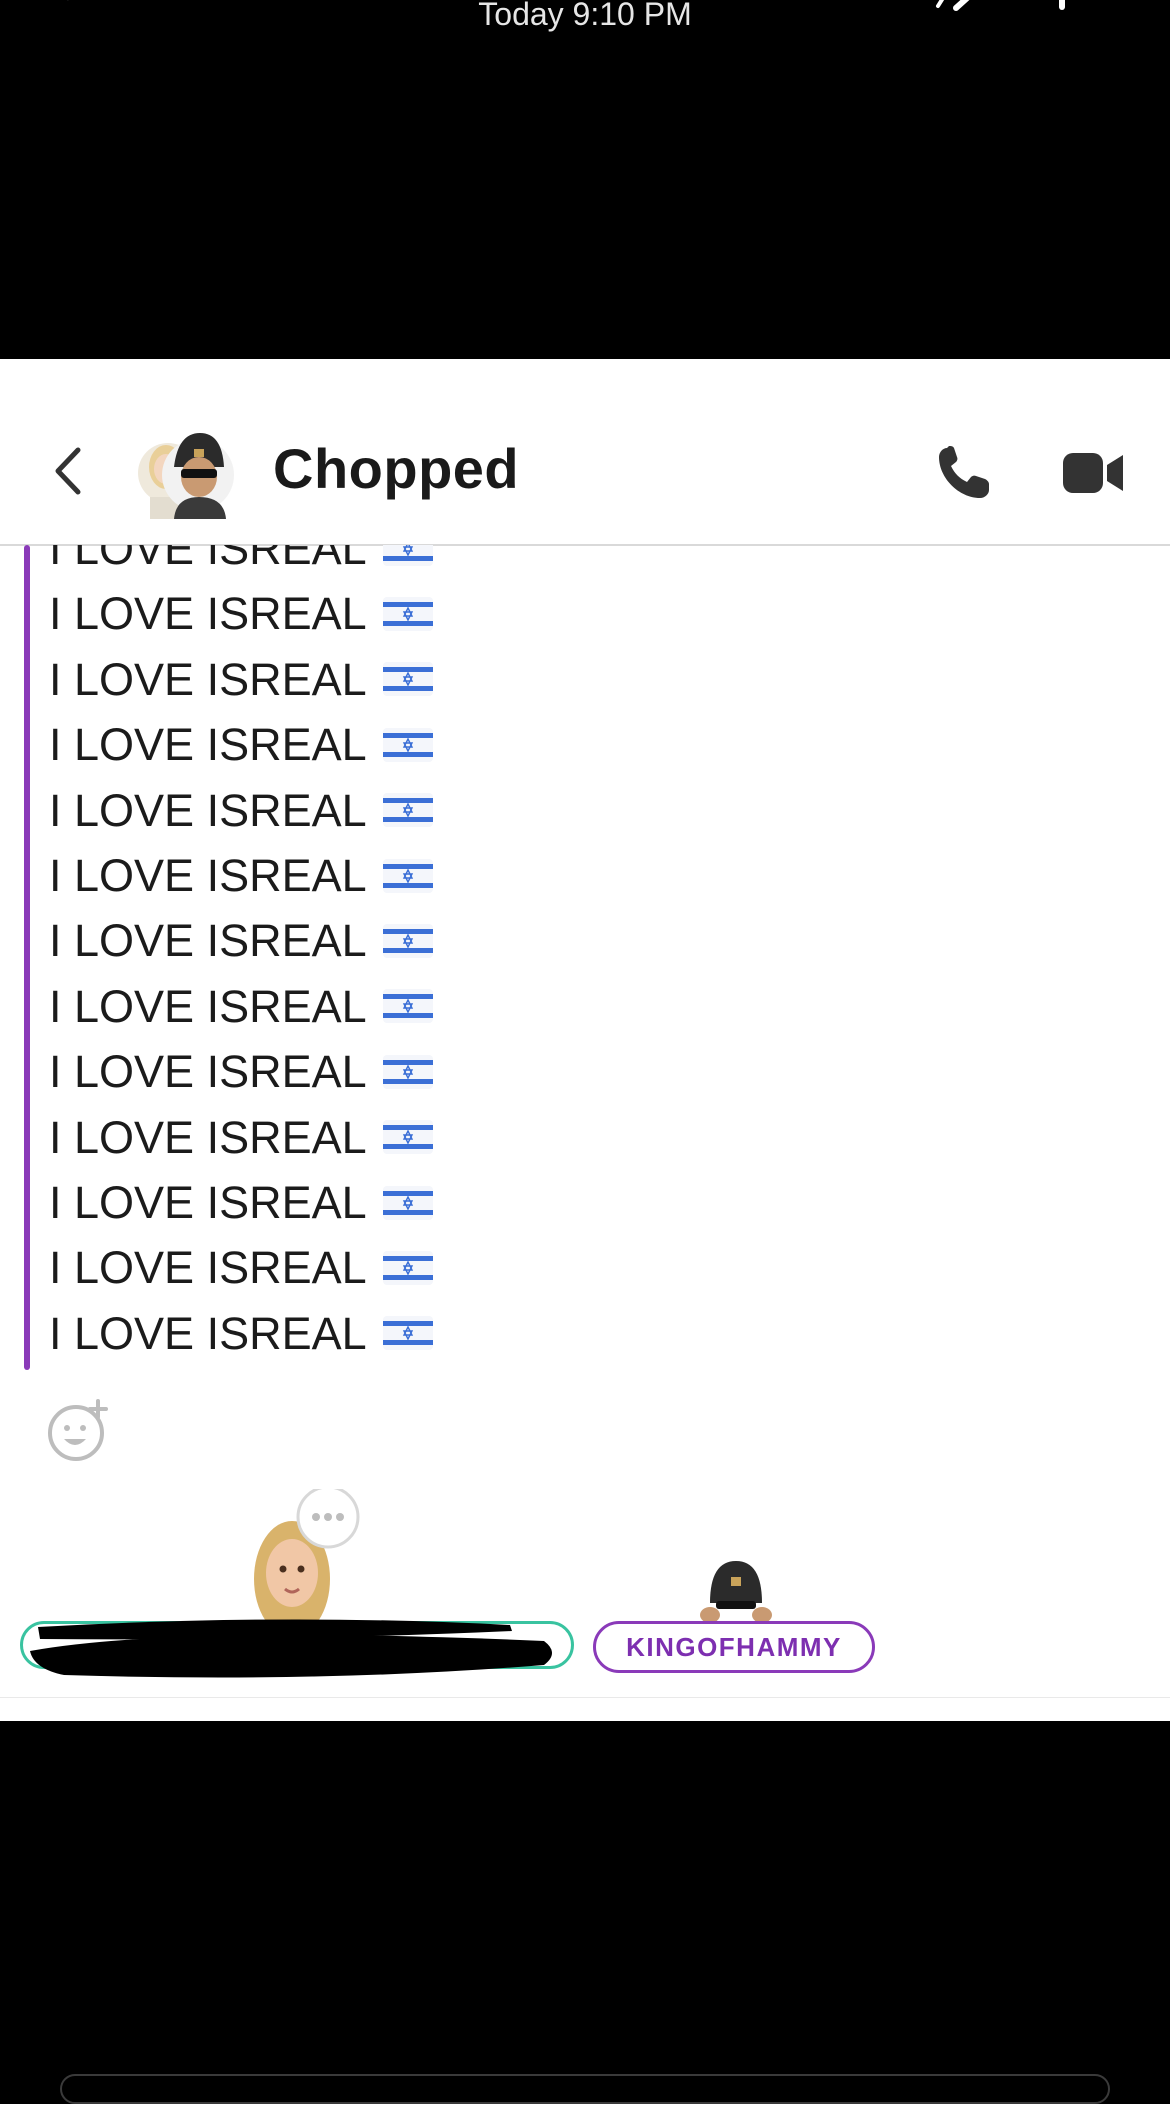  Describe the element at coordinates (734, 1647) in the screenshot. I see `user-name-pill: KINGOFHAMMY` at that location.